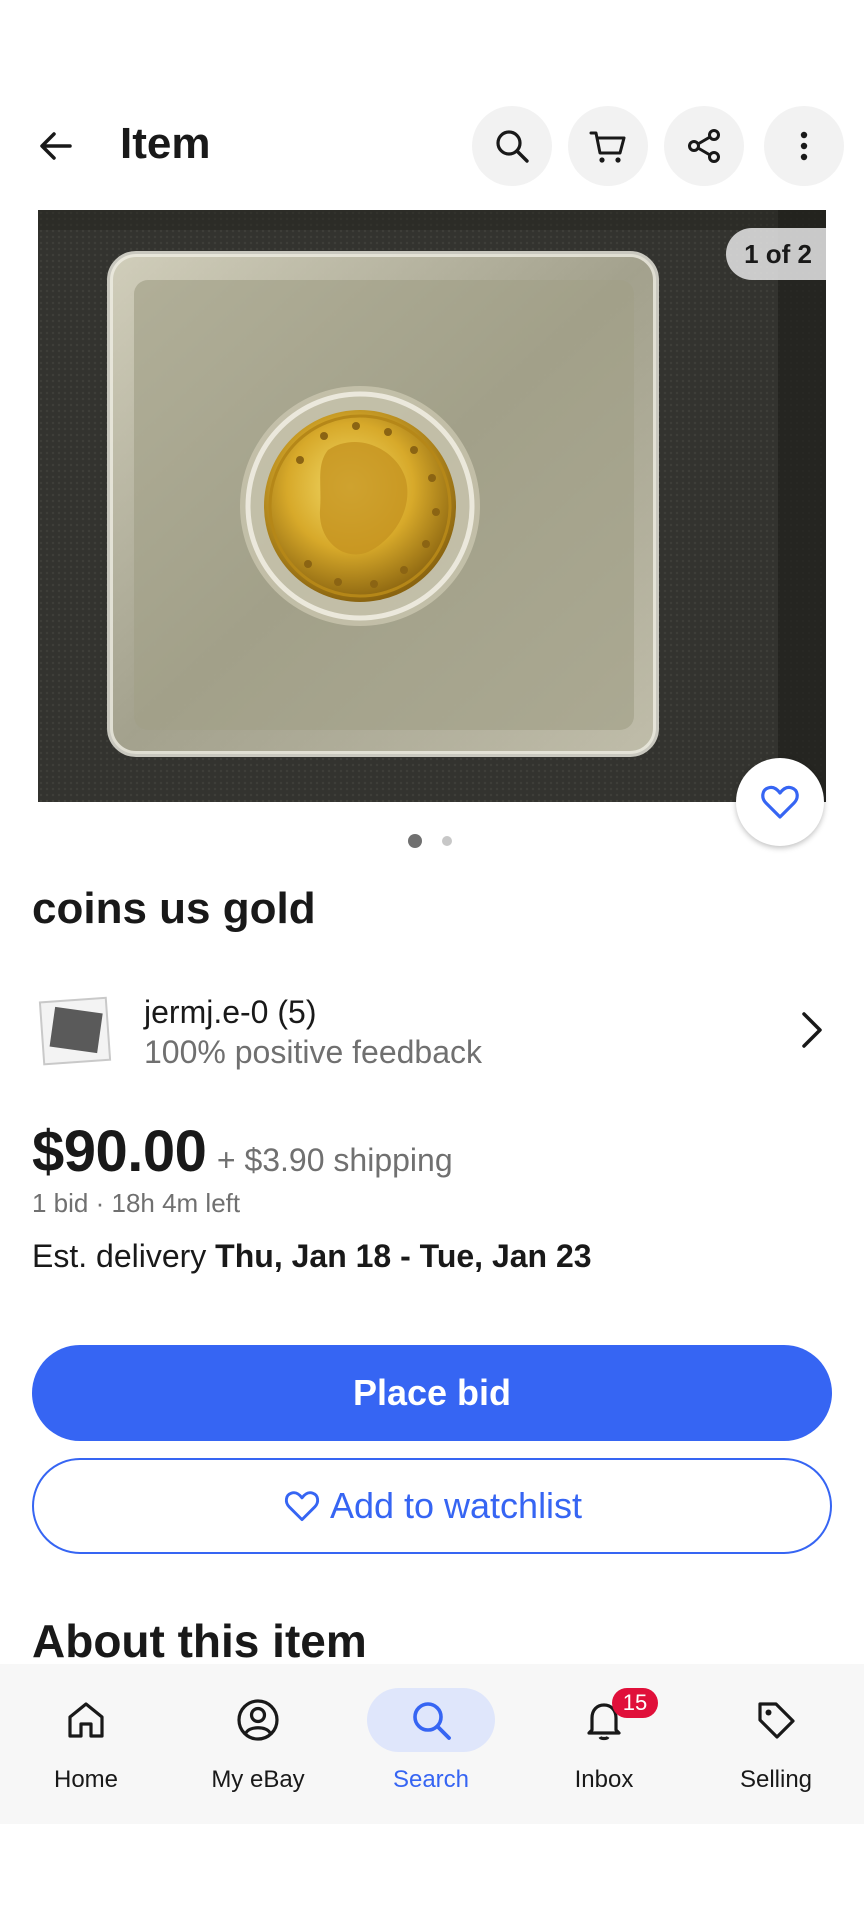  I want to click on item-title: coins us gold, so click(174, 908).